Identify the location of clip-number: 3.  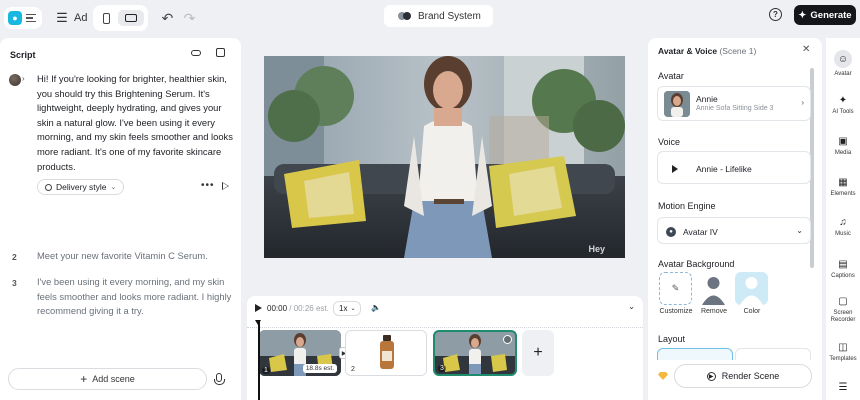
(442, 368).